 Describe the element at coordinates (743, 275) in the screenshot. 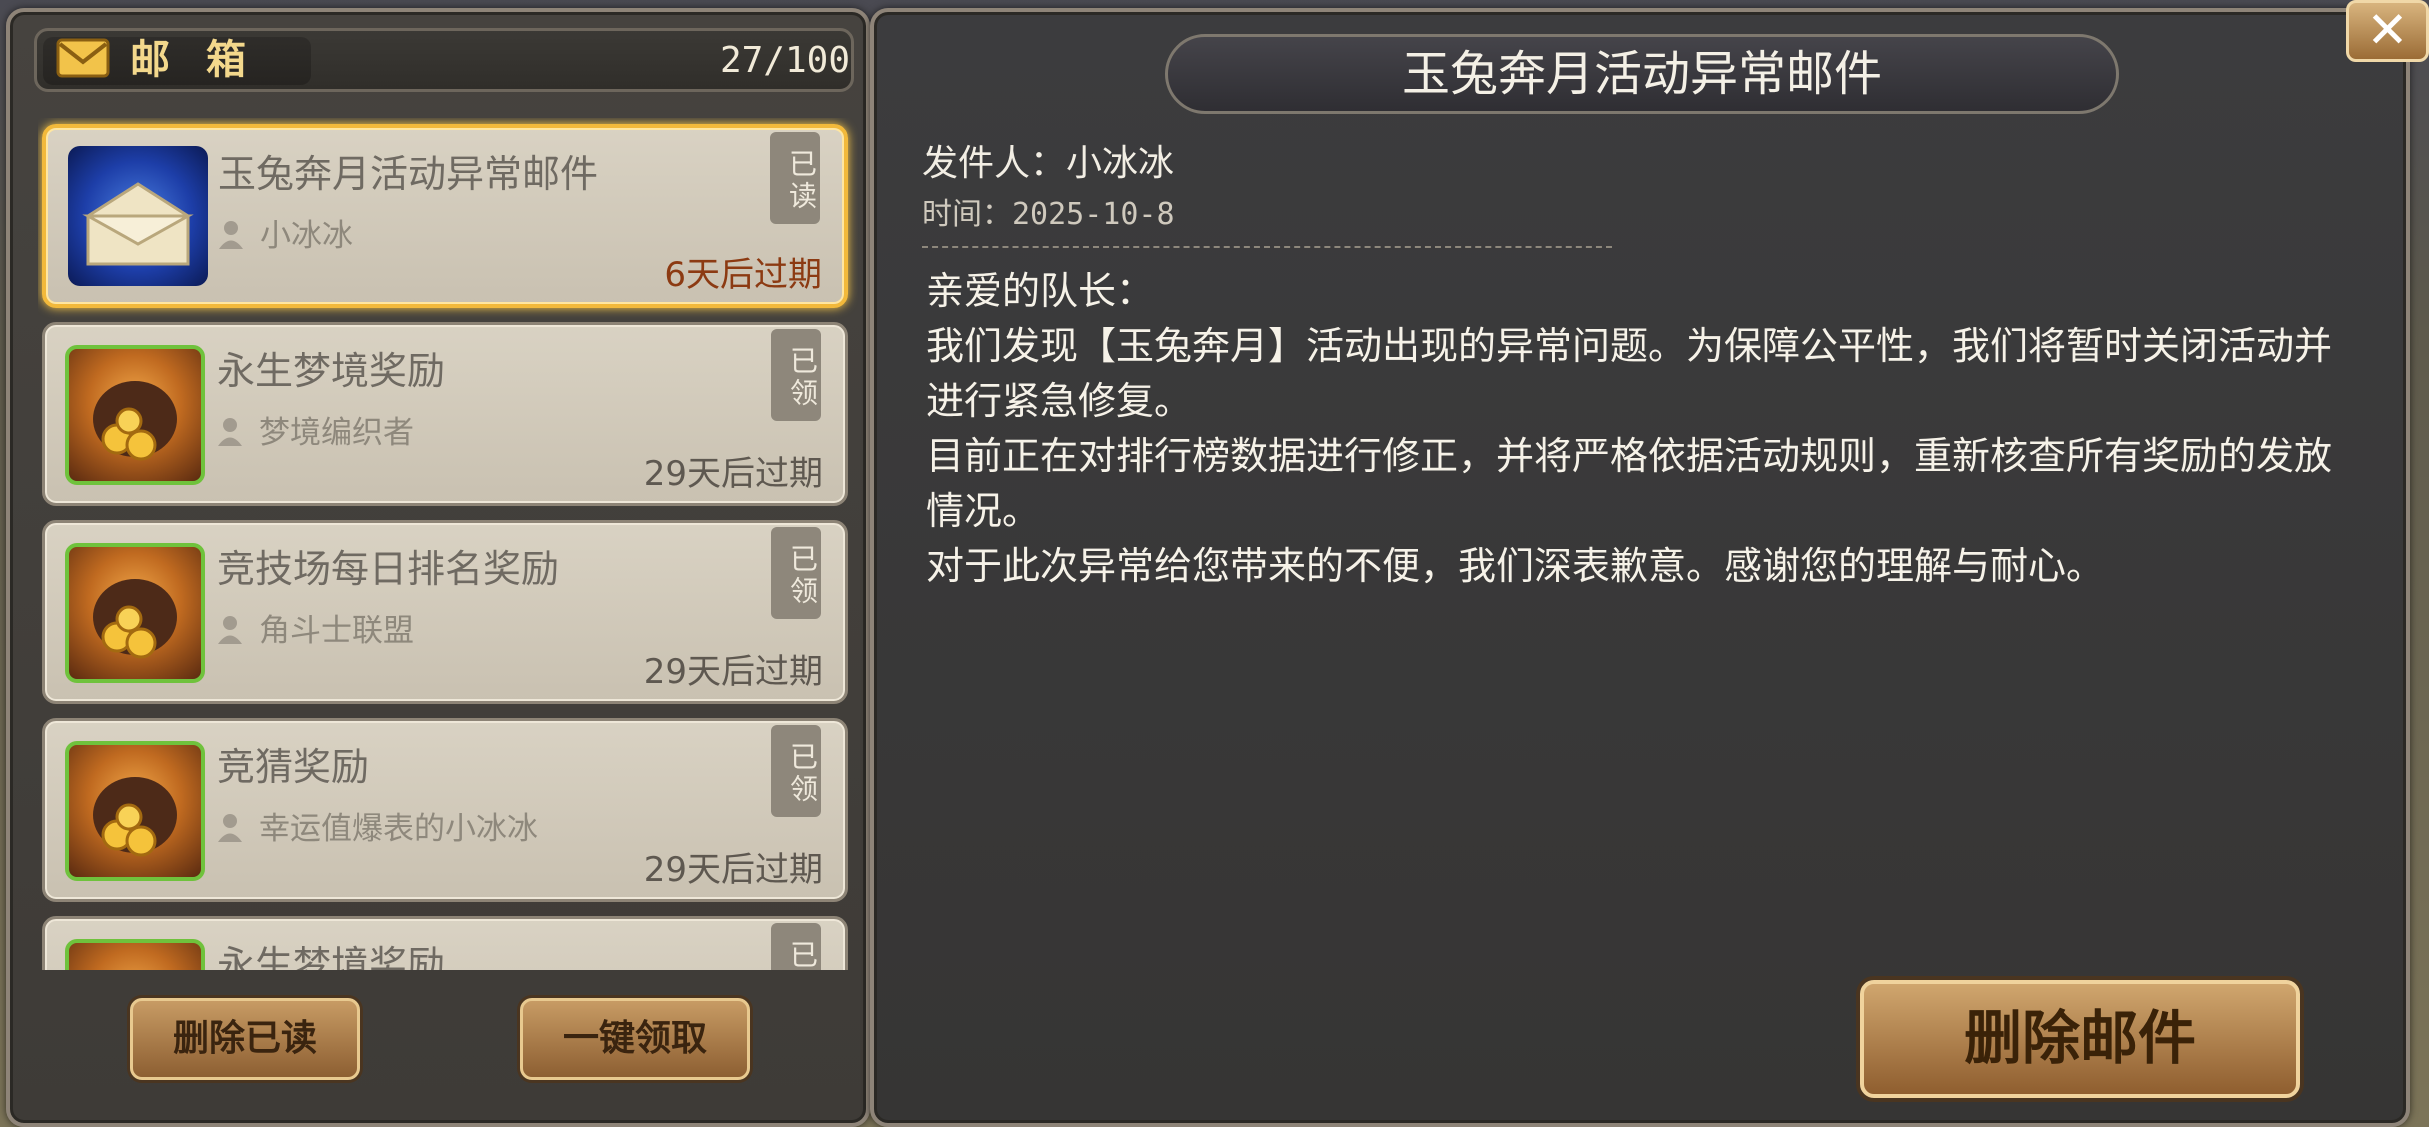

I see `mail-item-expiry: 6天后过期` at that location.